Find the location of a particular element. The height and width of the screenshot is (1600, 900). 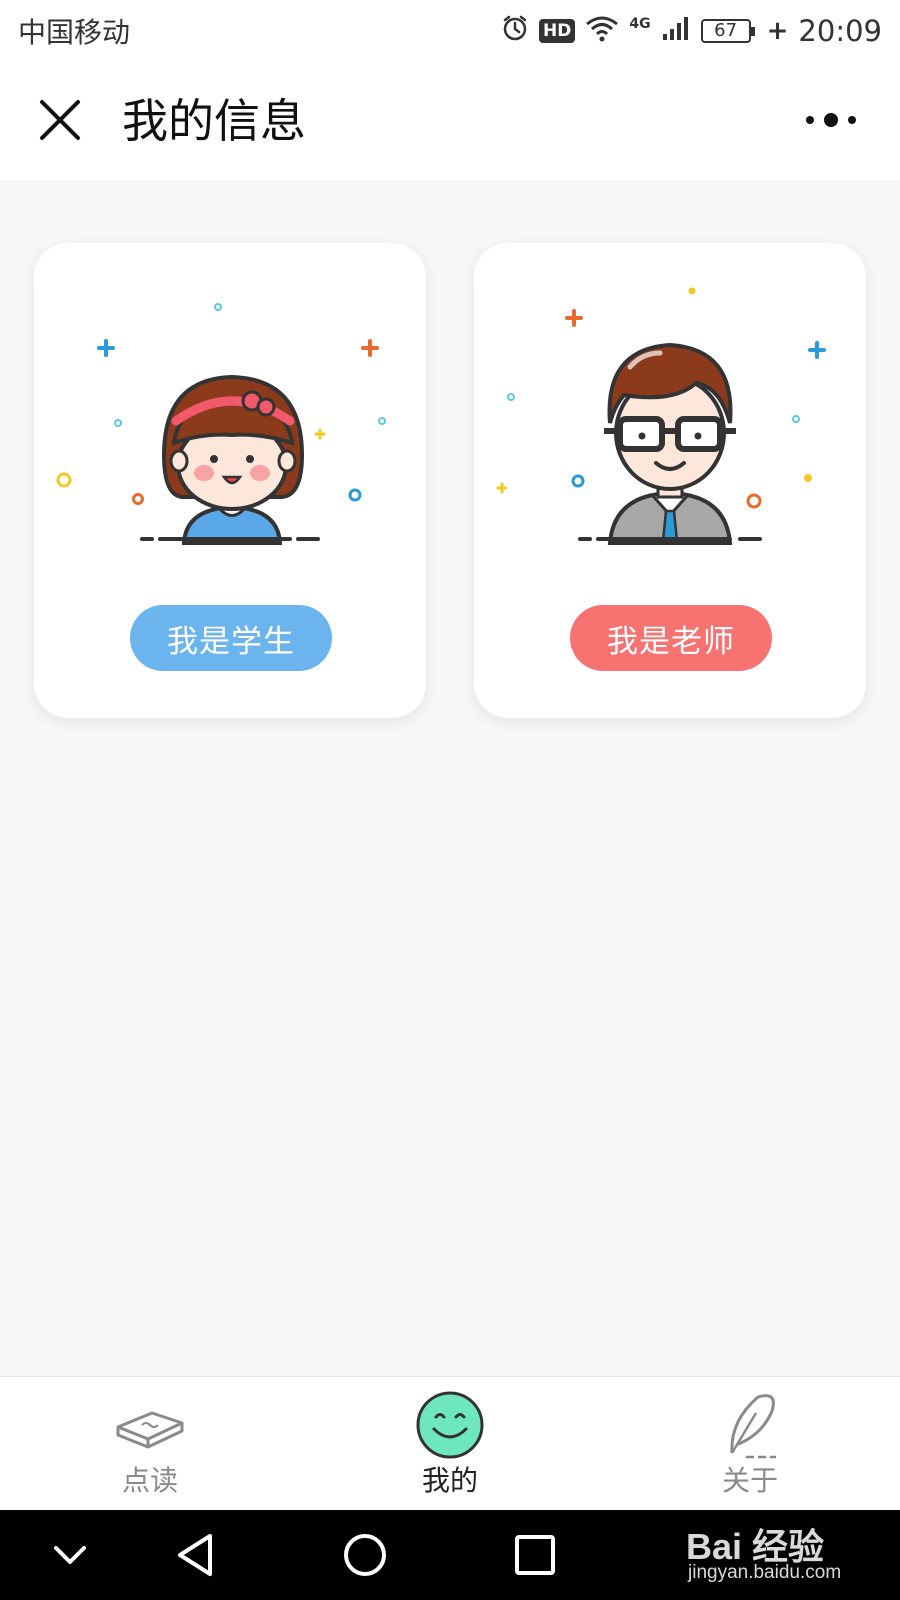

close-icon is located at coordinates (60, 122).